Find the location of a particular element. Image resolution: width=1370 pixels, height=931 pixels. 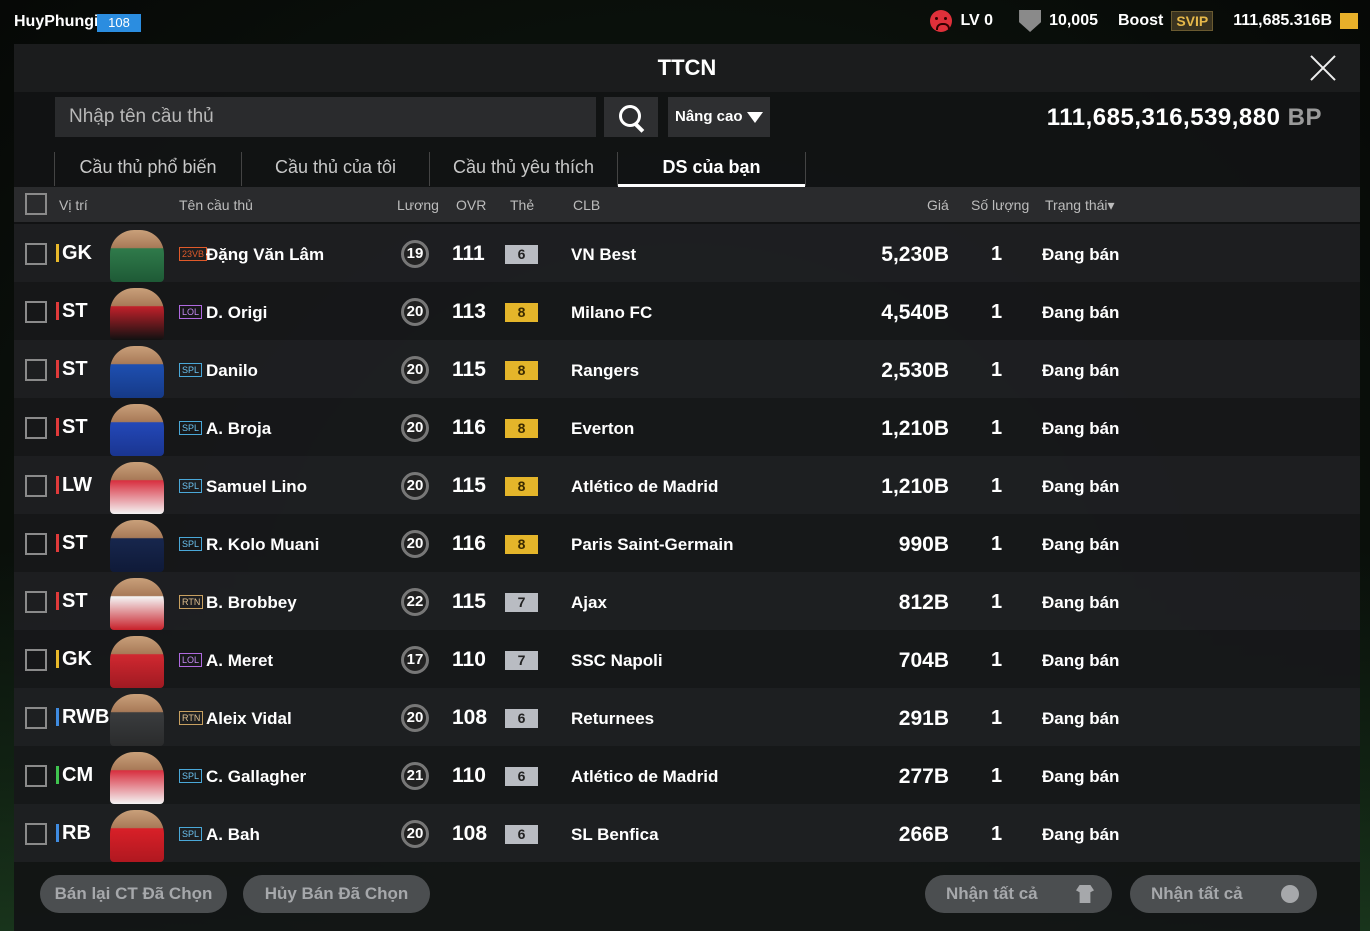

select-all-checkbox is located at coordinates (36, 204).